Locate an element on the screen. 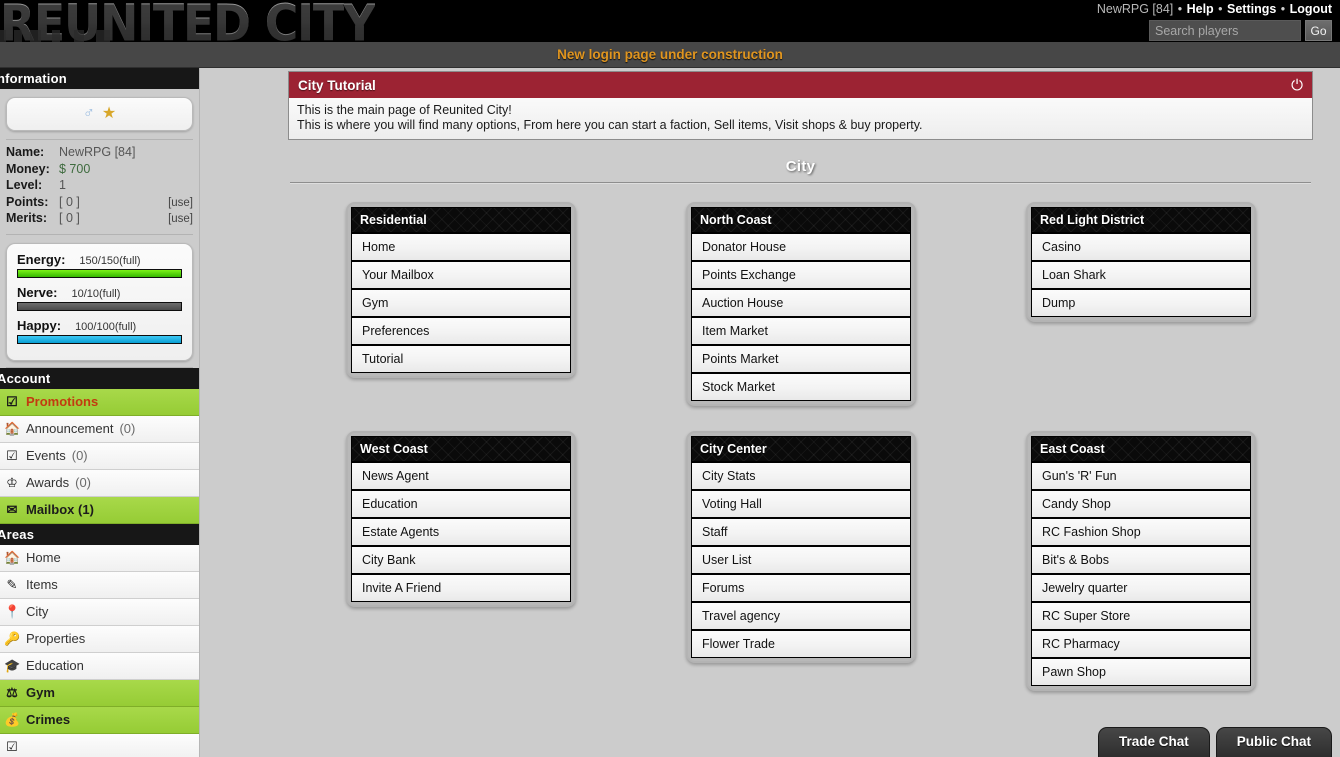  sidebar-item-announcement: 🏠 Announcement (0) is located at coordinates (99, 429).